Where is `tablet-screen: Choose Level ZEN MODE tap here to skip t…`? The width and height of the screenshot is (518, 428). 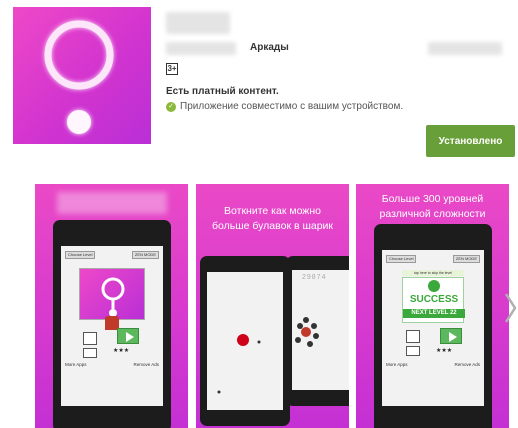
tablet-screen: Choose Level ZEN MODE tap here to skip t… is located at coordinates (433, 328).